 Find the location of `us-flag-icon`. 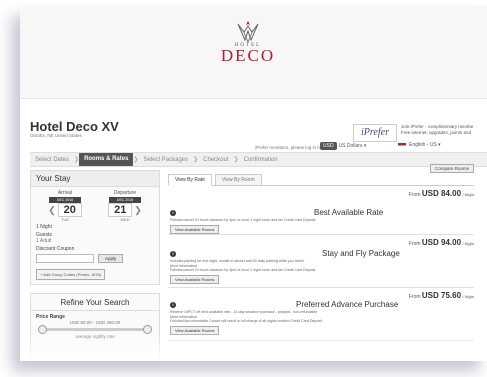

us-flag-icon is located at coordinates (402, 145).